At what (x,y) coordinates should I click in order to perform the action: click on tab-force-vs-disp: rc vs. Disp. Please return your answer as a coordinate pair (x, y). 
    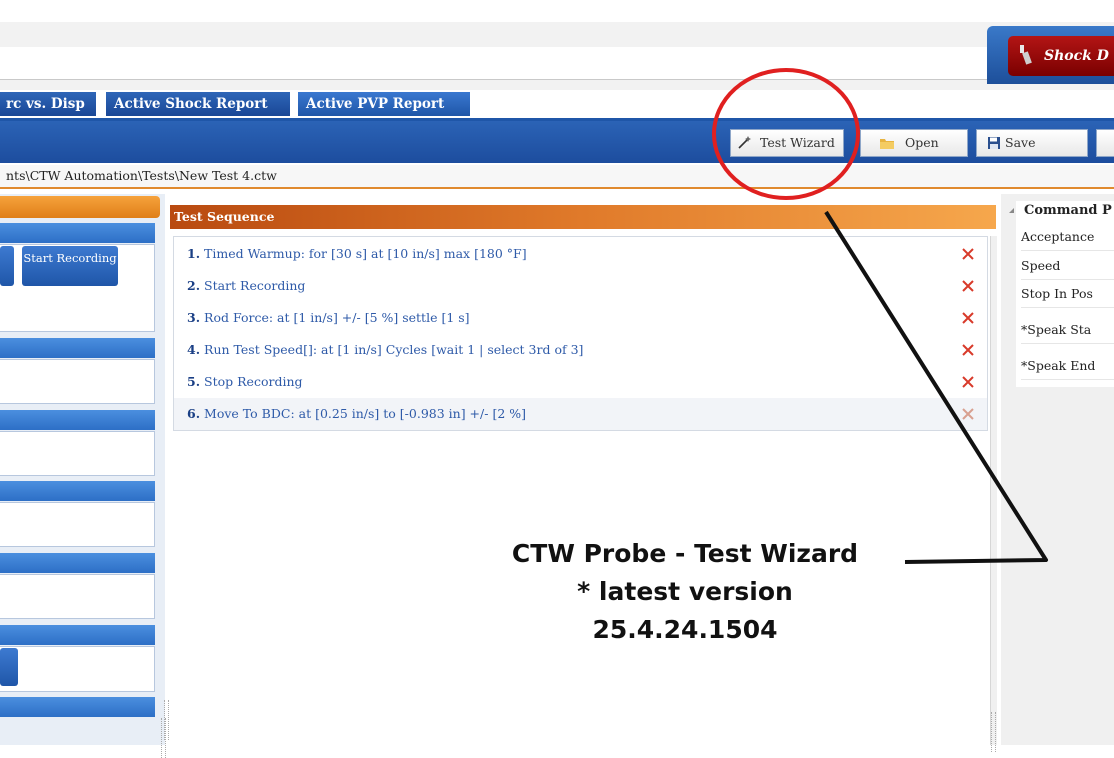
    Looking at the image, I should click on (48, 104).